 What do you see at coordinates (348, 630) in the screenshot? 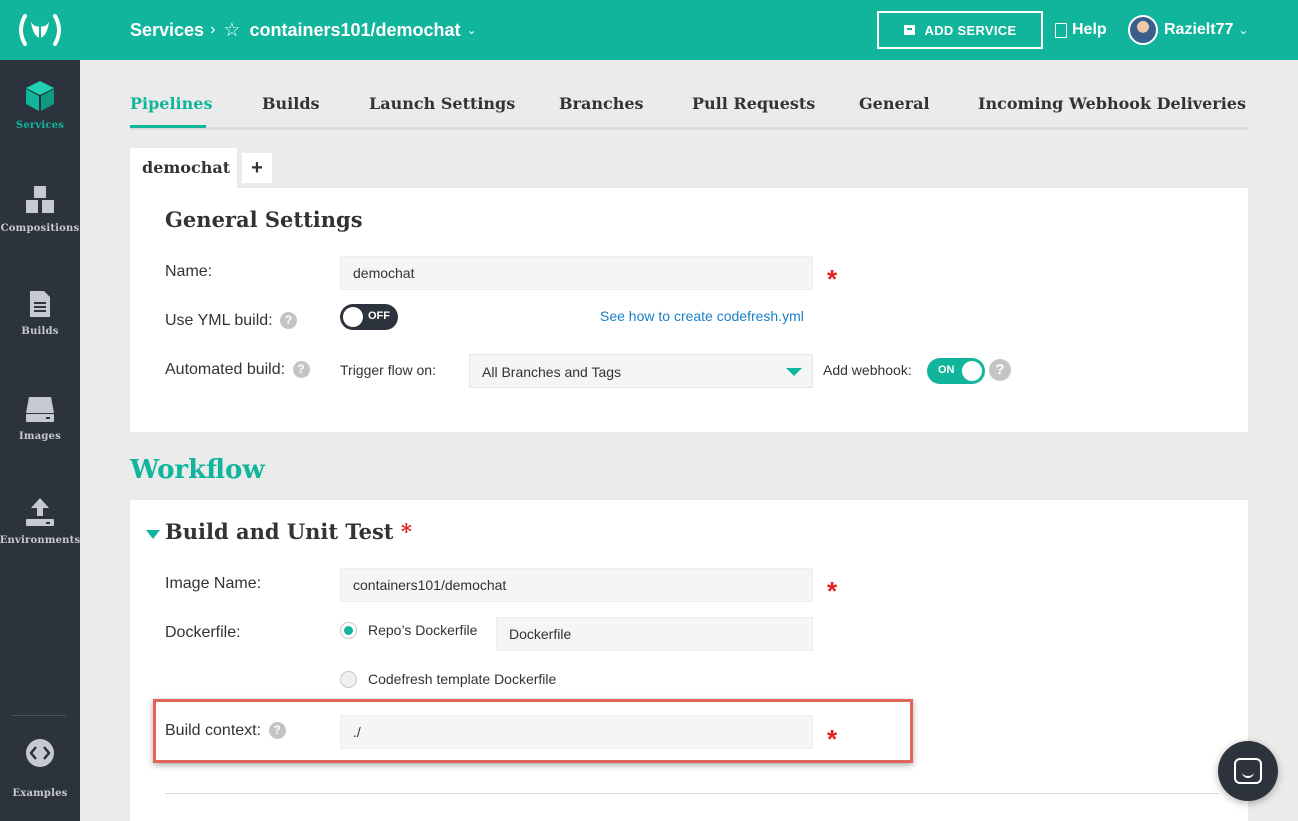
I see `repo-dockerfile-radio` at bounding box center [348, 630].